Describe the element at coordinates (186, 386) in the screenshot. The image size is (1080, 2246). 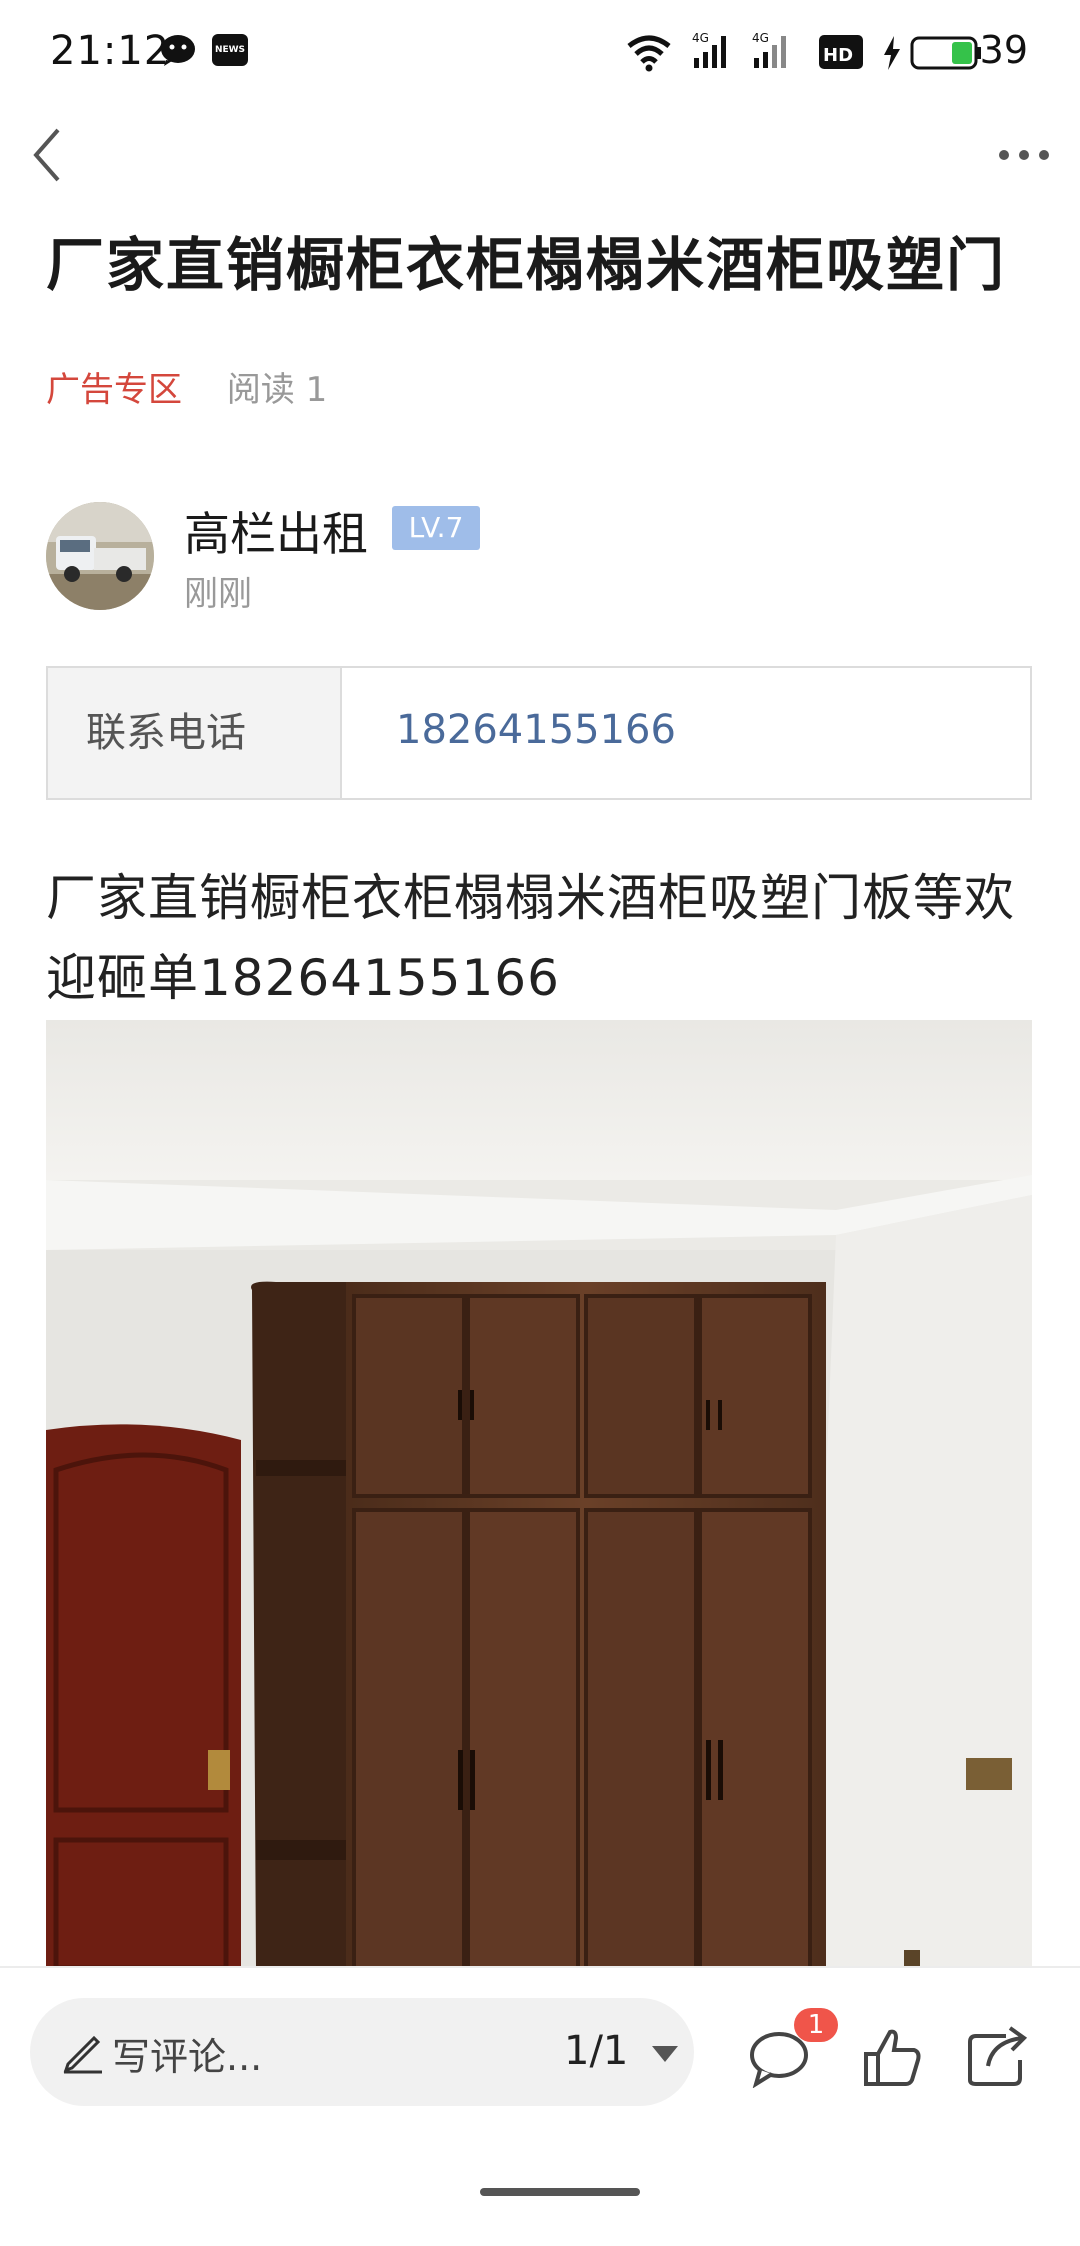
I see `article-meta: 广告专区 阅读 1` at that location.